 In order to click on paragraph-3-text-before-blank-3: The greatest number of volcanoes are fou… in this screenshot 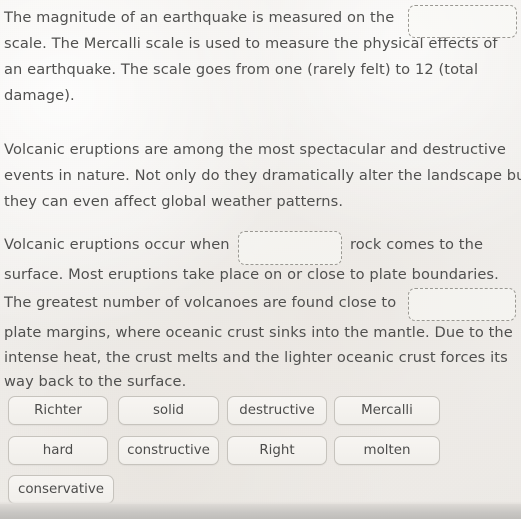, I will do `click(200, 302)`.